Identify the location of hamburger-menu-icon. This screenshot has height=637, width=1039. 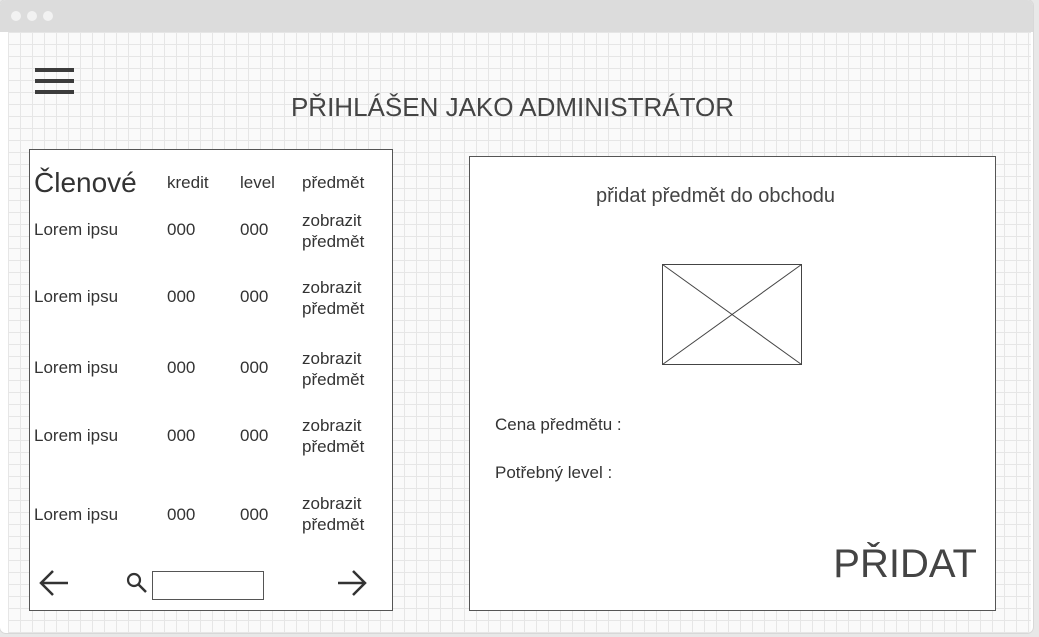
(55, 82).